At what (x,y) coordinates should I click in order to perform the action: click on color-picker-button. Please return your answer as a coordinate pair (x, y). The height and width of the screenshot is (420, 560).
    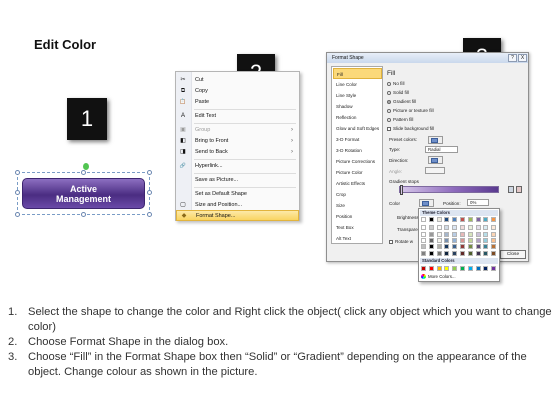
    Looking at the image, I should click on (426, 203).